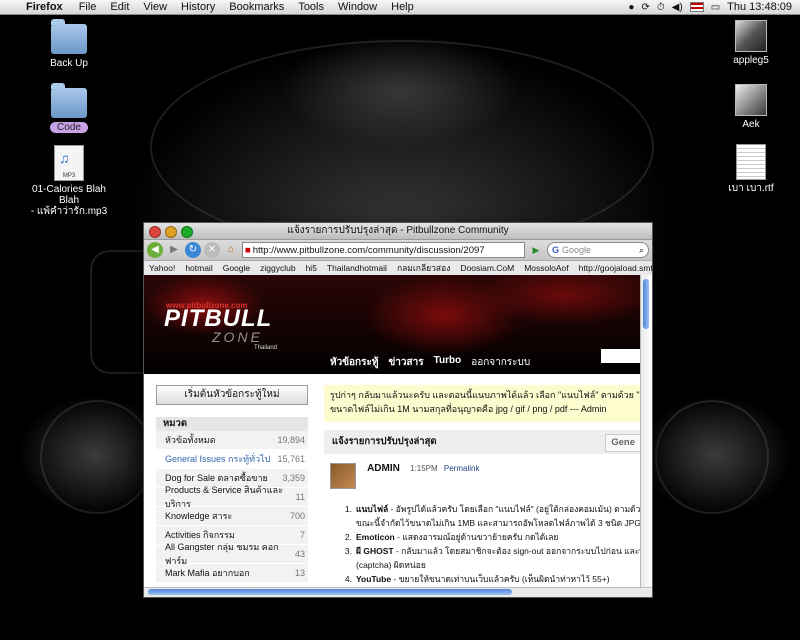 This screenshot has height=640, width=800. Describe the element at coordinates (348, 579) in the screenshot. I see `list-number: 4.` at that location.